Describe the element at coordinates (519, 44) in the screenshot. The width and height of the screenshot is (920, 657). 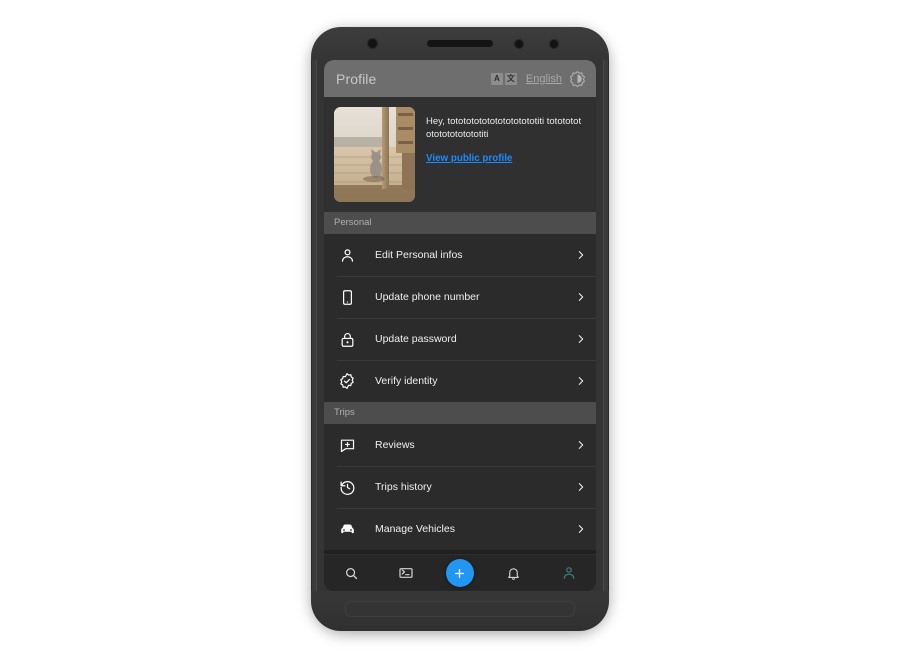
I see `sensor-icon` at that location.